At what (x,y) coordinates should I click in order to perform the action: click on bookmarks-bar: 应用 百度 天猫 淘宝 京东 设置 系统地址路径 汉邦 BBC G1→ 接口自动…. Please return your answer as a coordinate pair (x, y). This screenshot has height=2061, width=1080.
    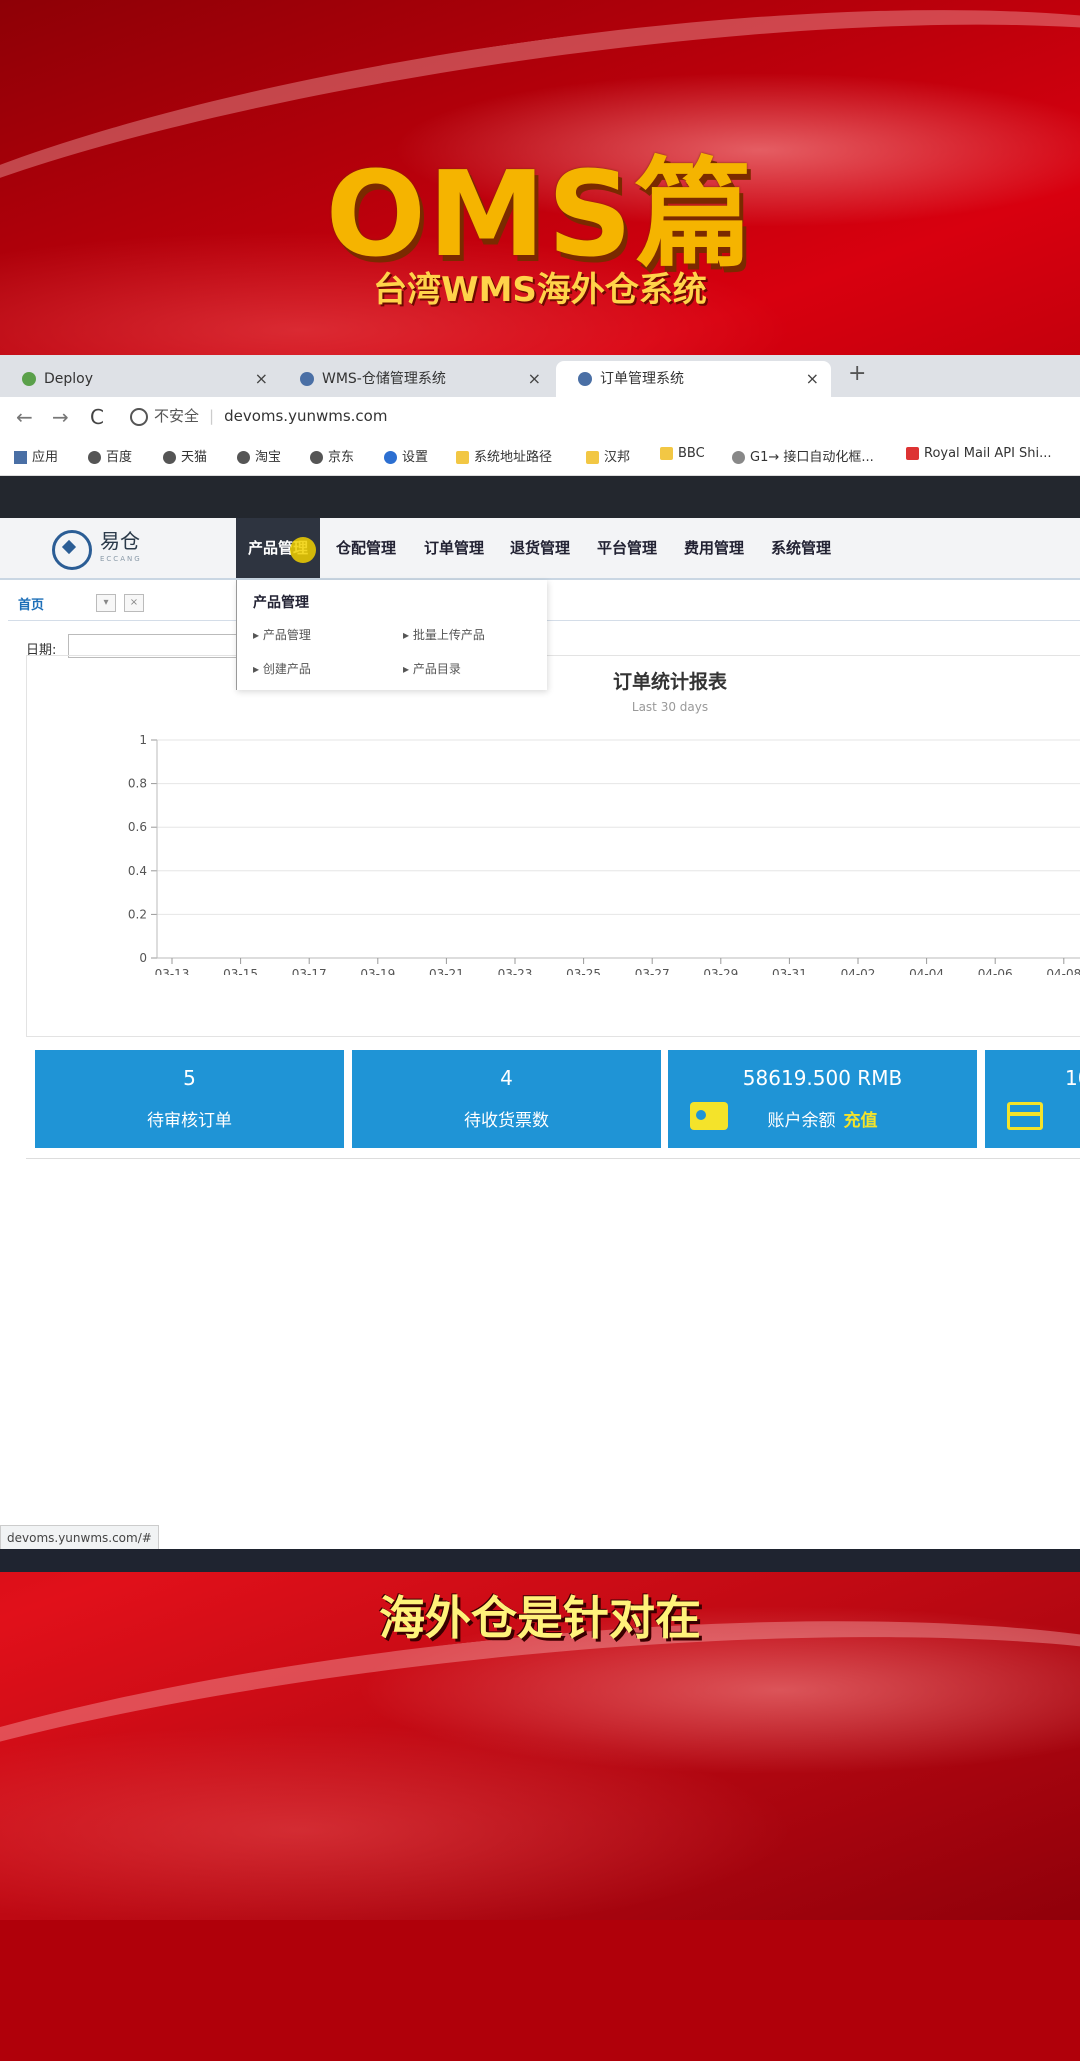
    Looking at the image, I should click on (540, 455).